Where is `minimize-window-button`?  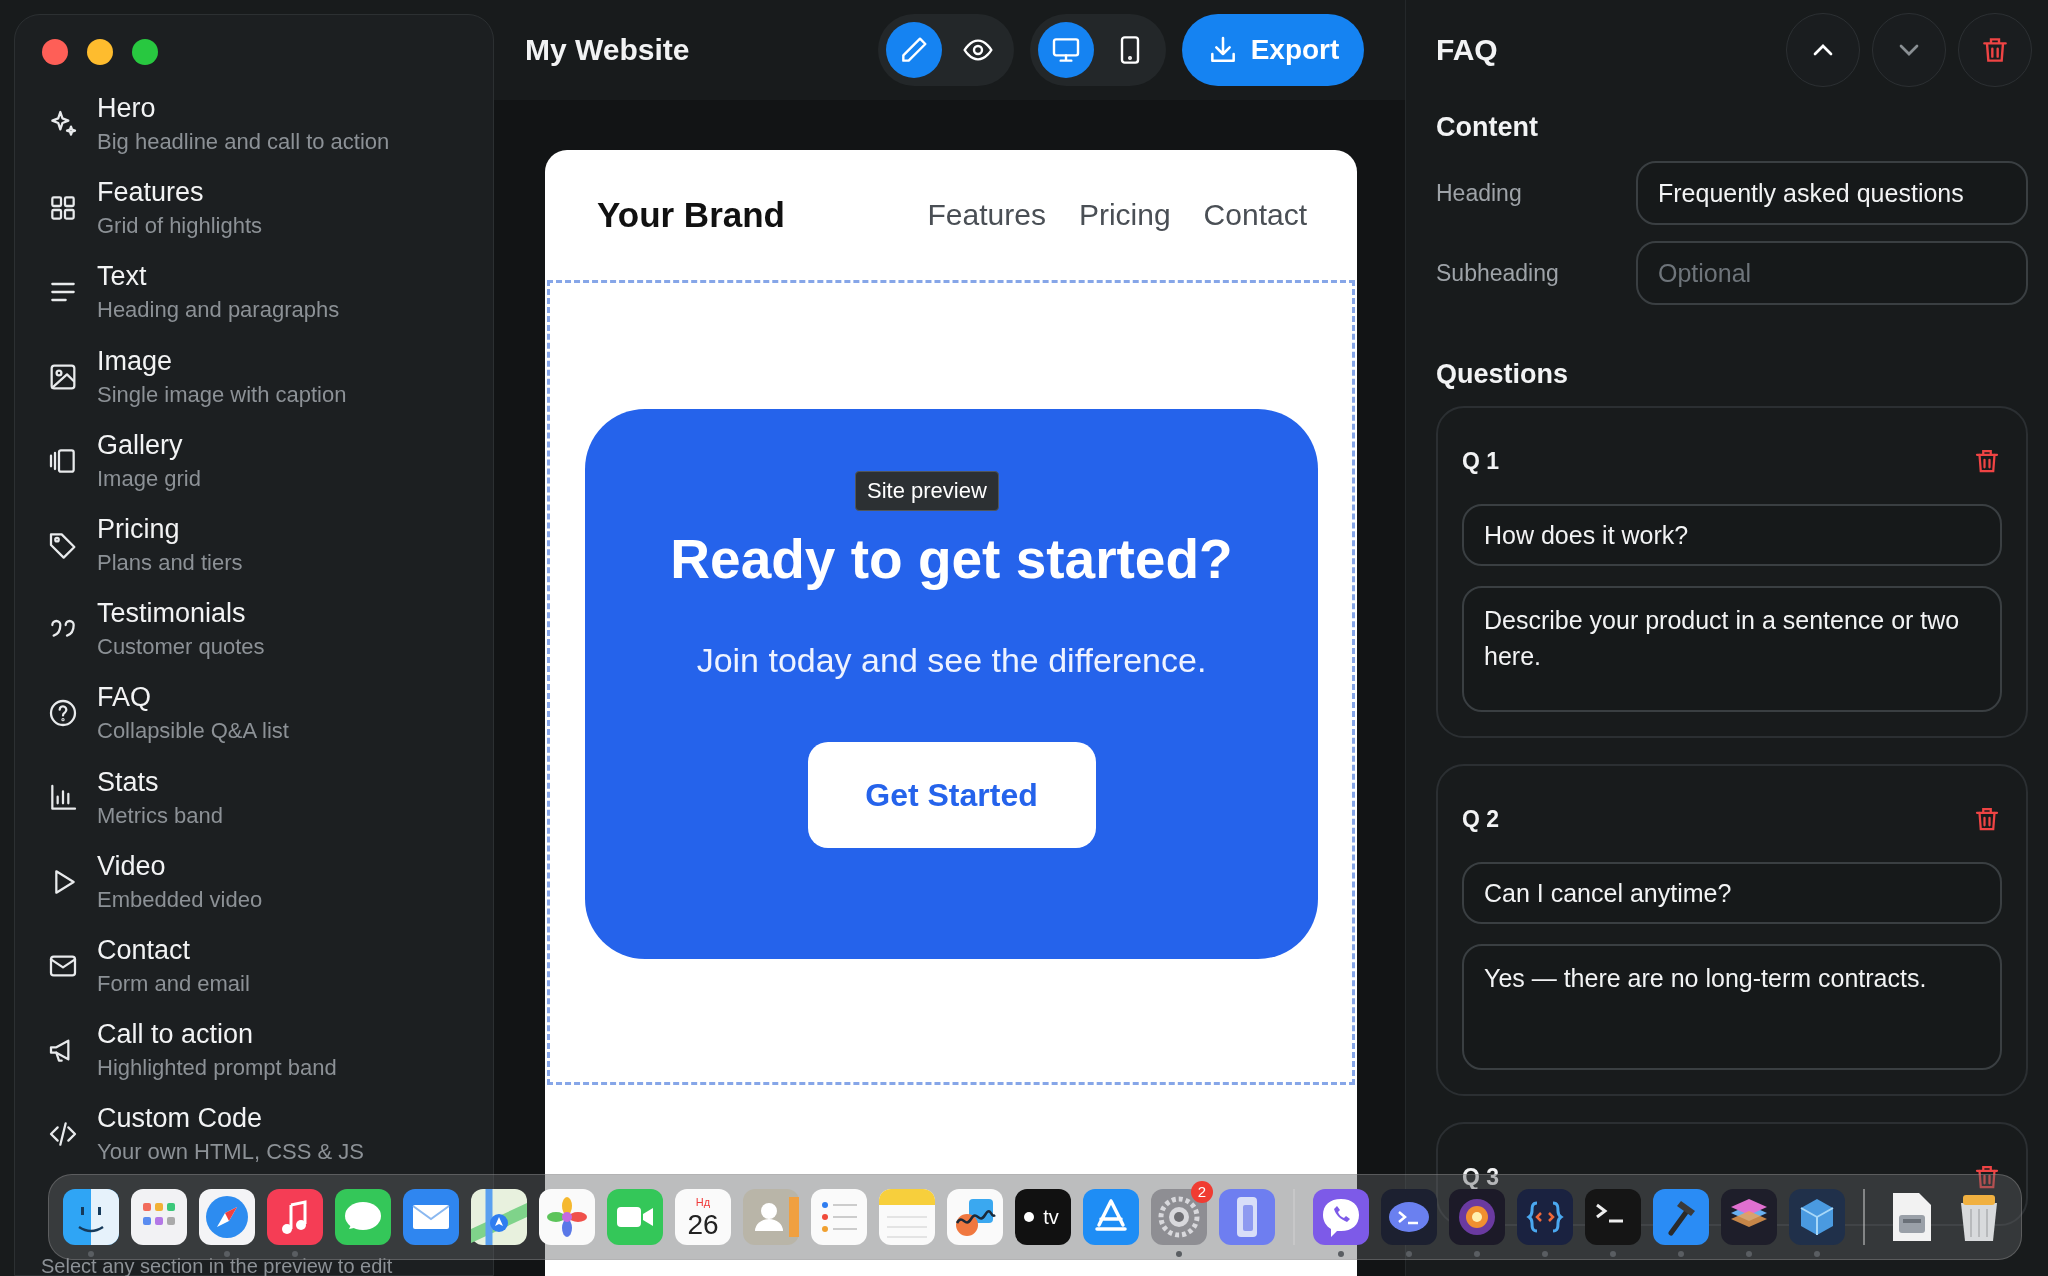
minimize-window-button is located at coordinates (100, 52).